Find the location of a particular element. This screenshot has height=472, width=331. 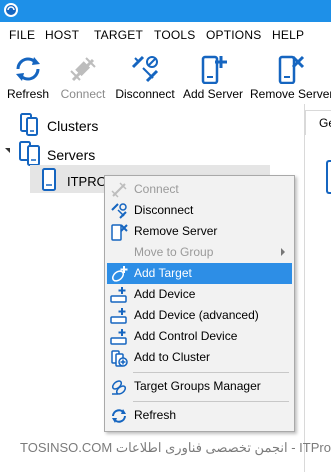

add-control-device-icon is located at coordinates (118, 337).